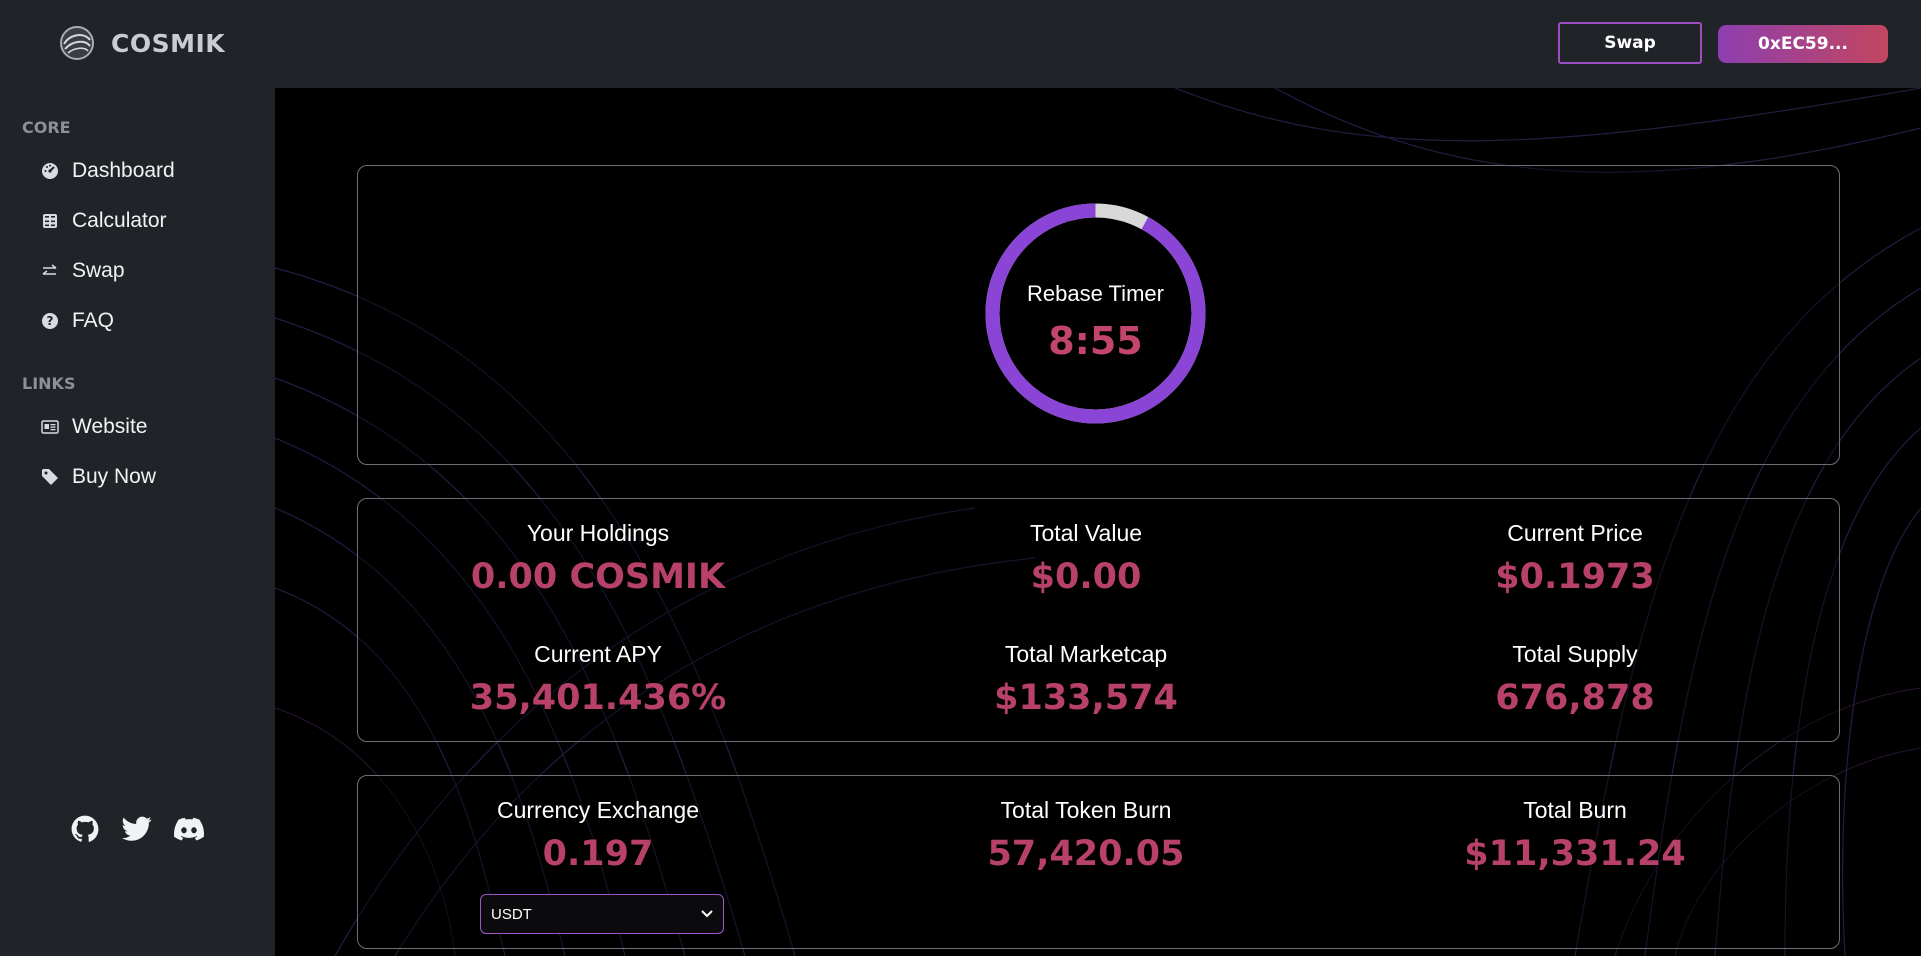 Image resolution: width=1921 pixels, height=956 pixels. I want to click on currency-select-value: USDT, so click(511, 914).